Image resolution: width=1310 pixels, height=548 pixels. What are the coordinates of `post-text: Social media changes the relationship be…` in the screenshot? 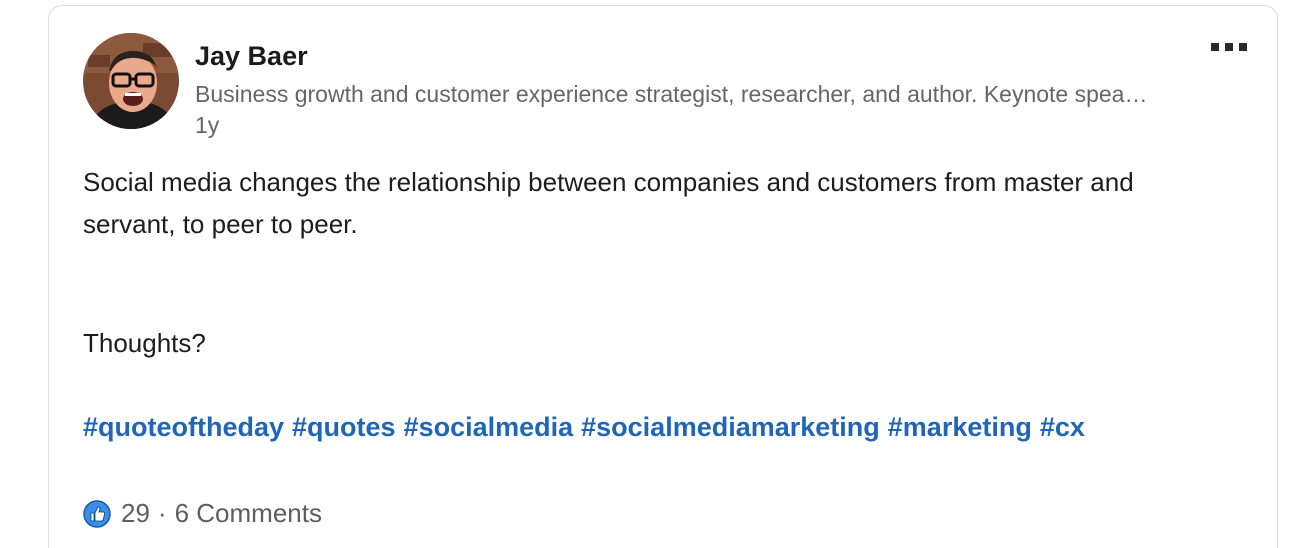 It's located at (608, 203).